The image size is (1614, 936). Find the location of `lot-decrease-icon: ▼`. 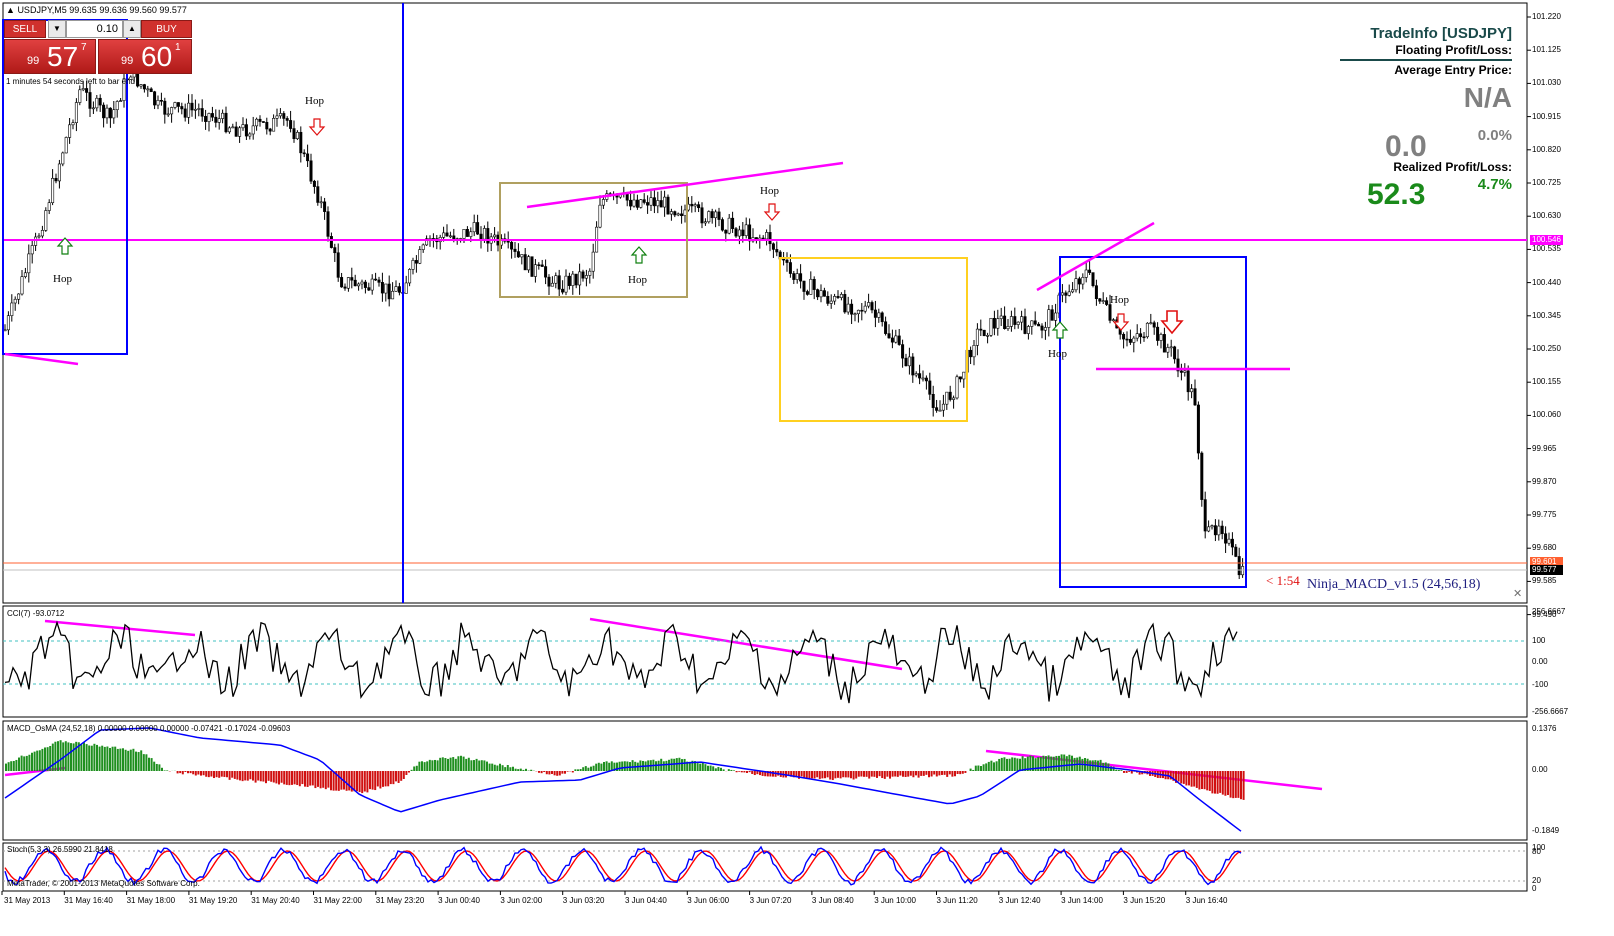

lot-decrease-icon: ▼ is located at coordinates (57, 29).